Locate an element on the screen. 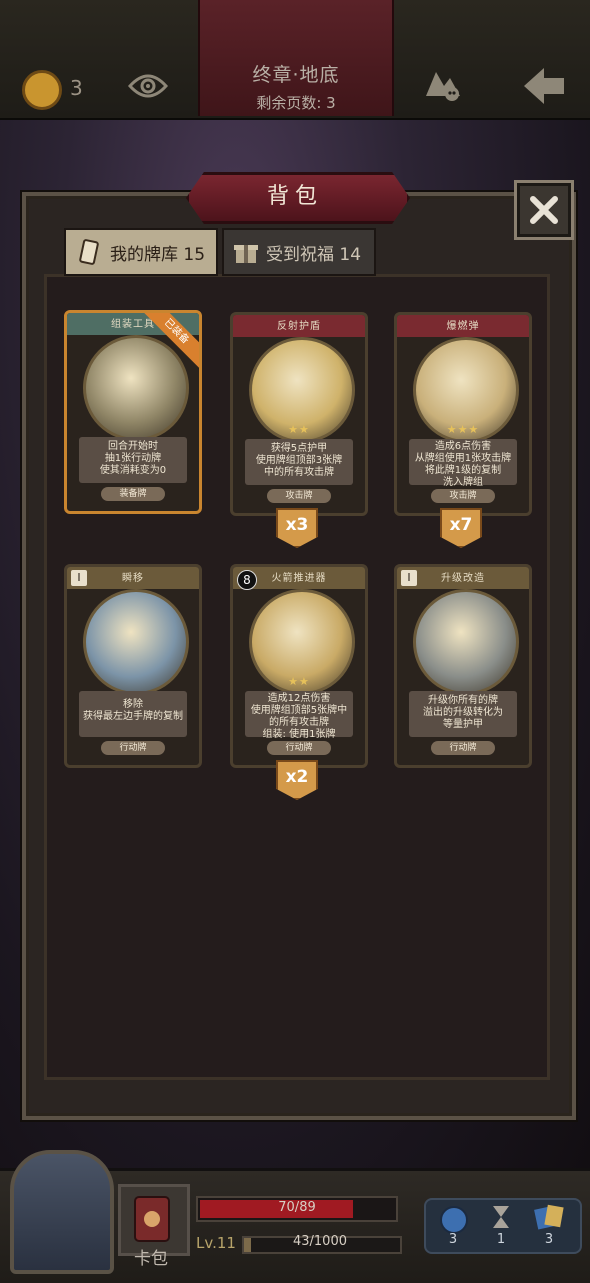 The image size is (590, 1283). card-desc-line: 的所有攻击牌 is located at coordinates (299, 722).